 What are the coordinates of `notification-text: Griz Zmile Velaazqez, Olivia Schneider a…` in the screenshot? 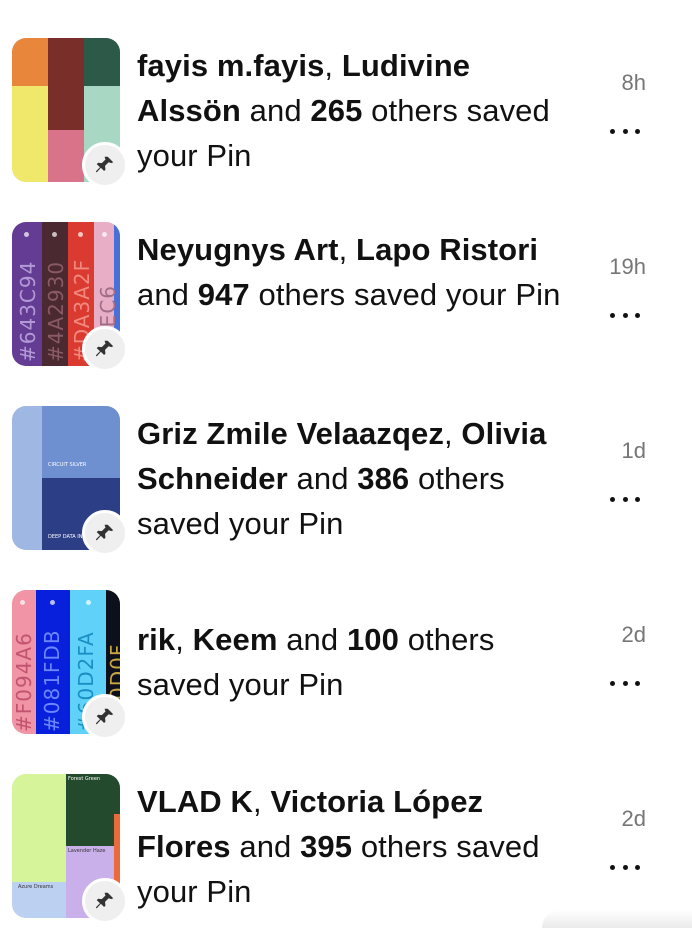 It's located at (342, 478).